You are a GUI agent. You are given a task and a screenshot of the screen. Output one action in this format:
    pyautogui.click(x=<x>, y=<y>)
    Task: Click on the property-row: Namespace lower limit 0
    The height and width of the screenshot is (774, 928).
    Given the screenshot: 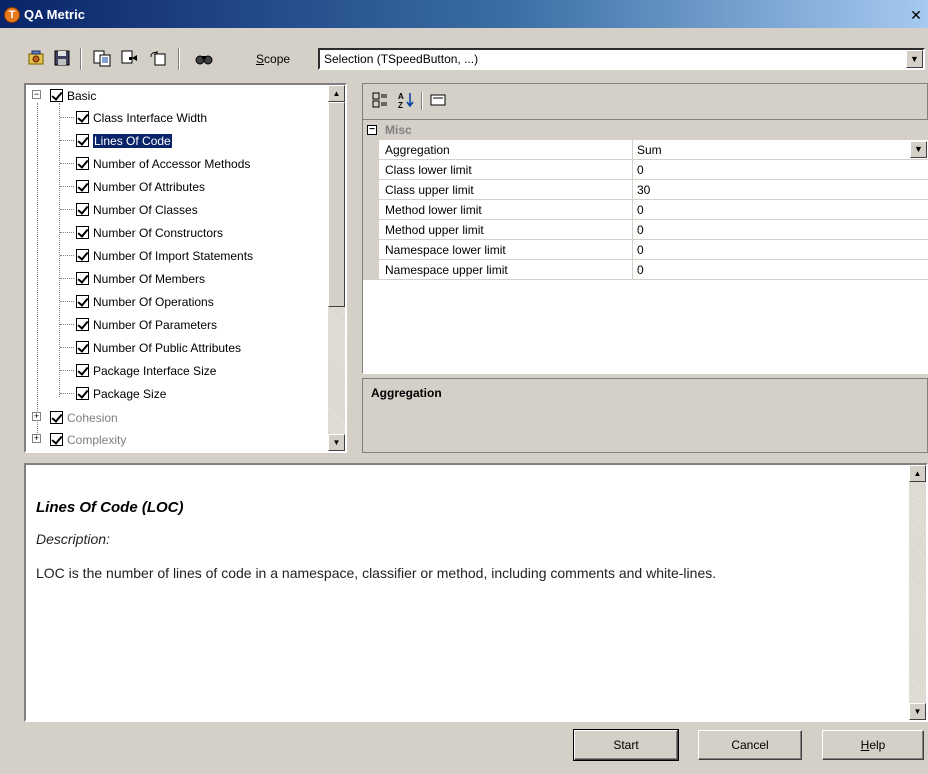 What is the action you would take?
    pyautogui.click(x=645, y=250)
    